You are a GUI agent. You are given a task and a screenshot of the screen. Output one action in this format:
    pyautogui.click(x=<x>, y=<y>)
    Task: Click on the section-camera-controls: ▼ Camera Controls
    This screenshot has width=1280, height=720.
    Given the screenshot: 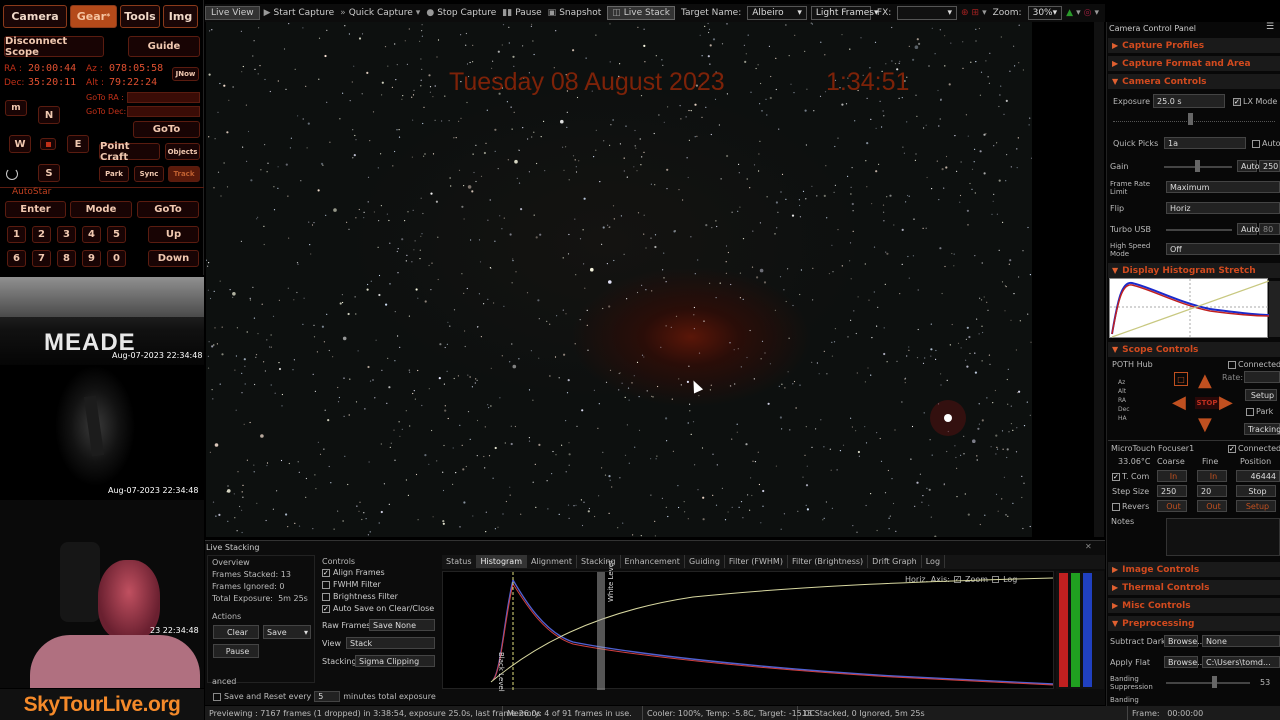 What is the action you would take?
    pyautogui.click(x=1194, y=81)
    